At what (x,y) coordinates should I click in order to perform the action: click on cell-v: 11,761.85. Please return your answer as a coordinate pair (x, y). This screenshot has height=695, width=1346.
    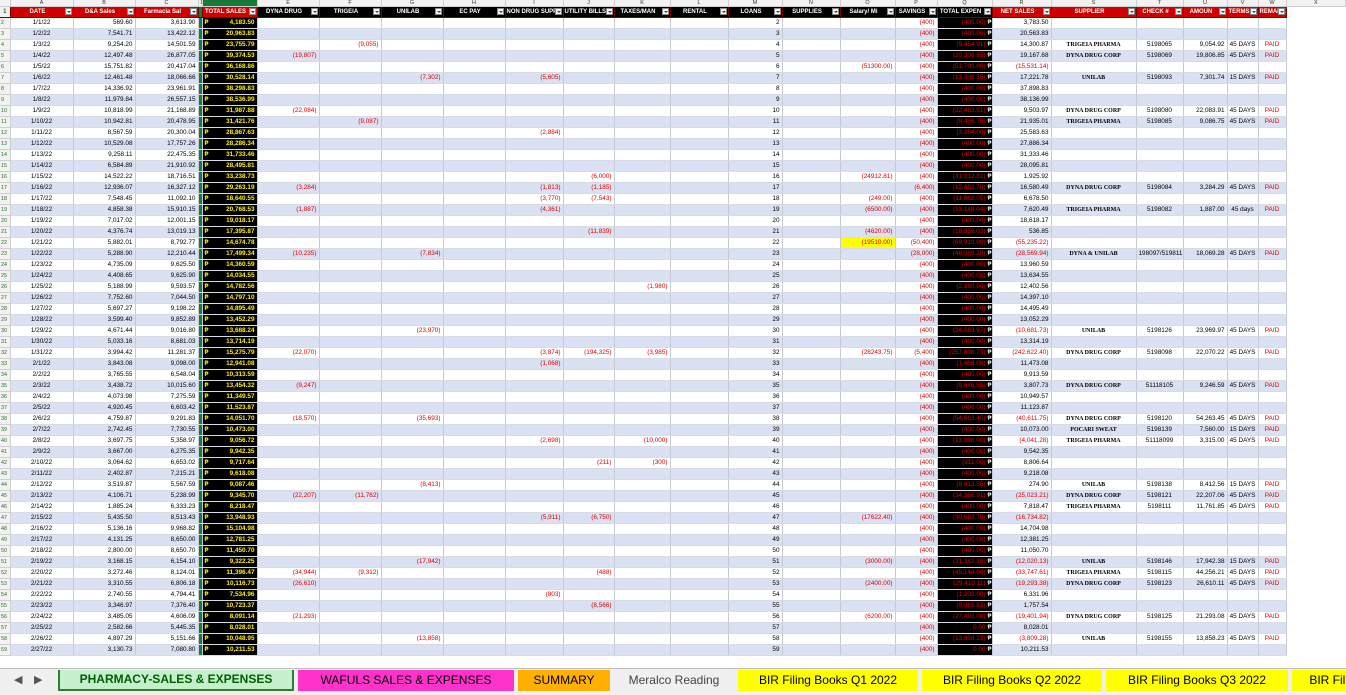
    Looking at the image, I should click on (1205, 507).